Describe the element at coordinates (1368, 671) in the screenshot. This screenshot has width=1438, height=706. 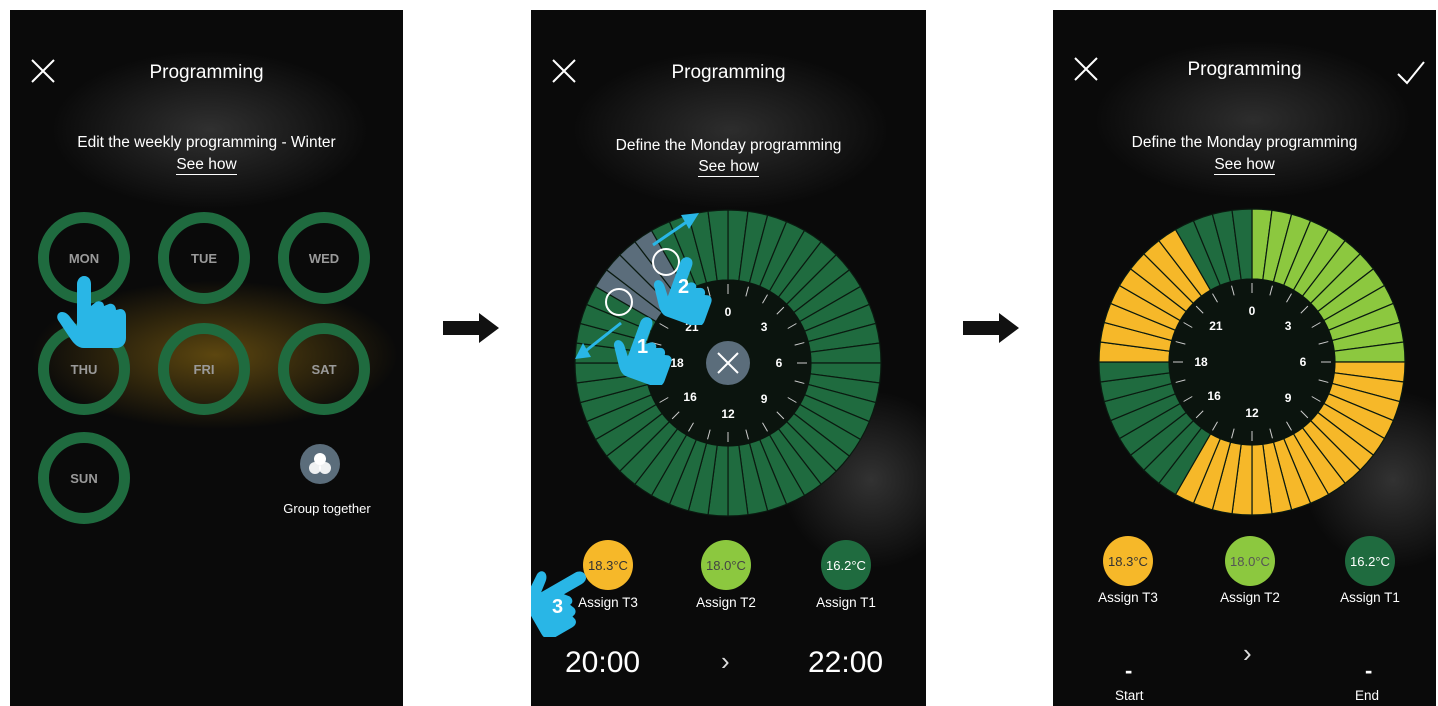
I see `end-value: -` at that location.